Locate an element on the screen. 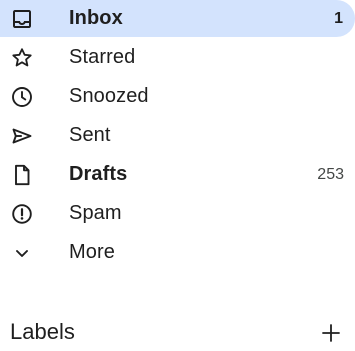 This screenshot has height=351, width=355. sidebar-item-inbox: Inbox 1 is located at coordinates (177, 18).